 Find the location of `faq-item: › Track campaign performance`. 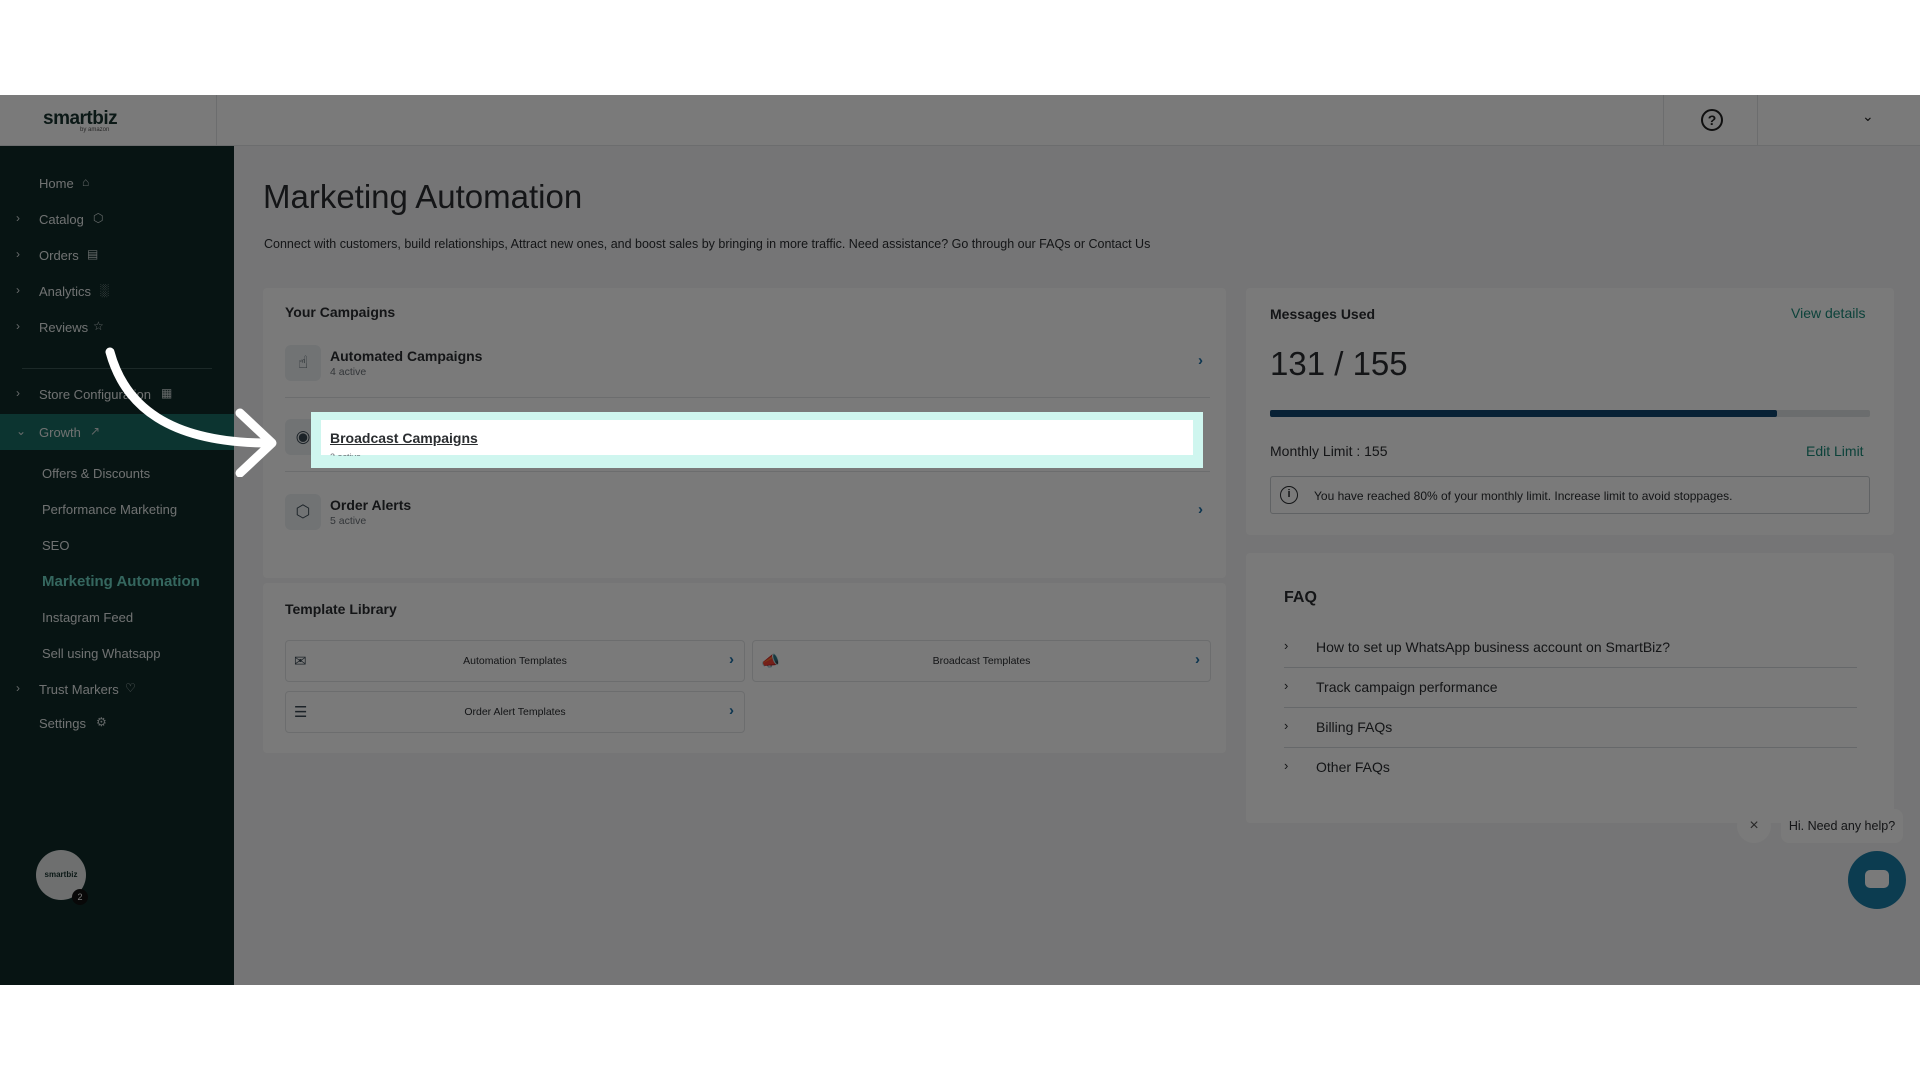

faq-item: › Track campaign performance is located at coordinates (1570, 688).